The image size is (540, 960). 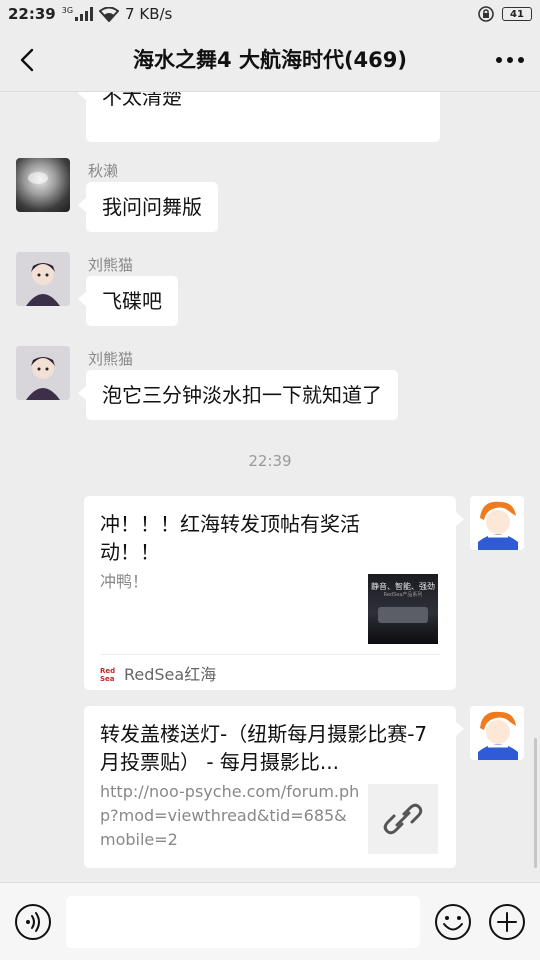 I want to click on status-left: 22:39 3G 7 KB/s, so click(x=90, y=14).